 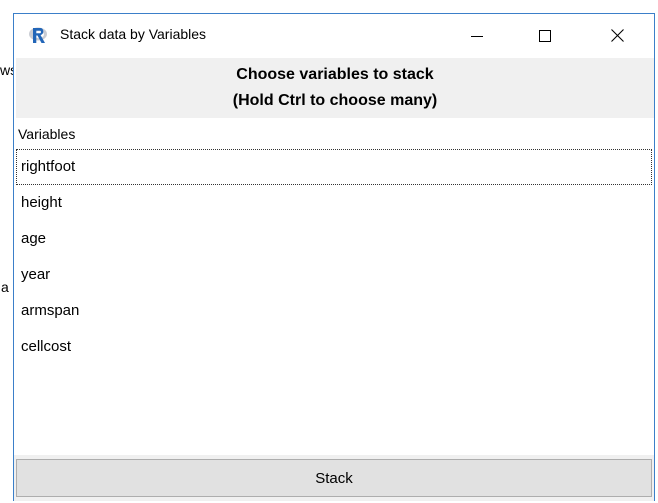 What do you see at coordinates (334, 167) in the screenshot?
I see `list-item-rightfoot: rightfoot` at bounding box center [334, 167].